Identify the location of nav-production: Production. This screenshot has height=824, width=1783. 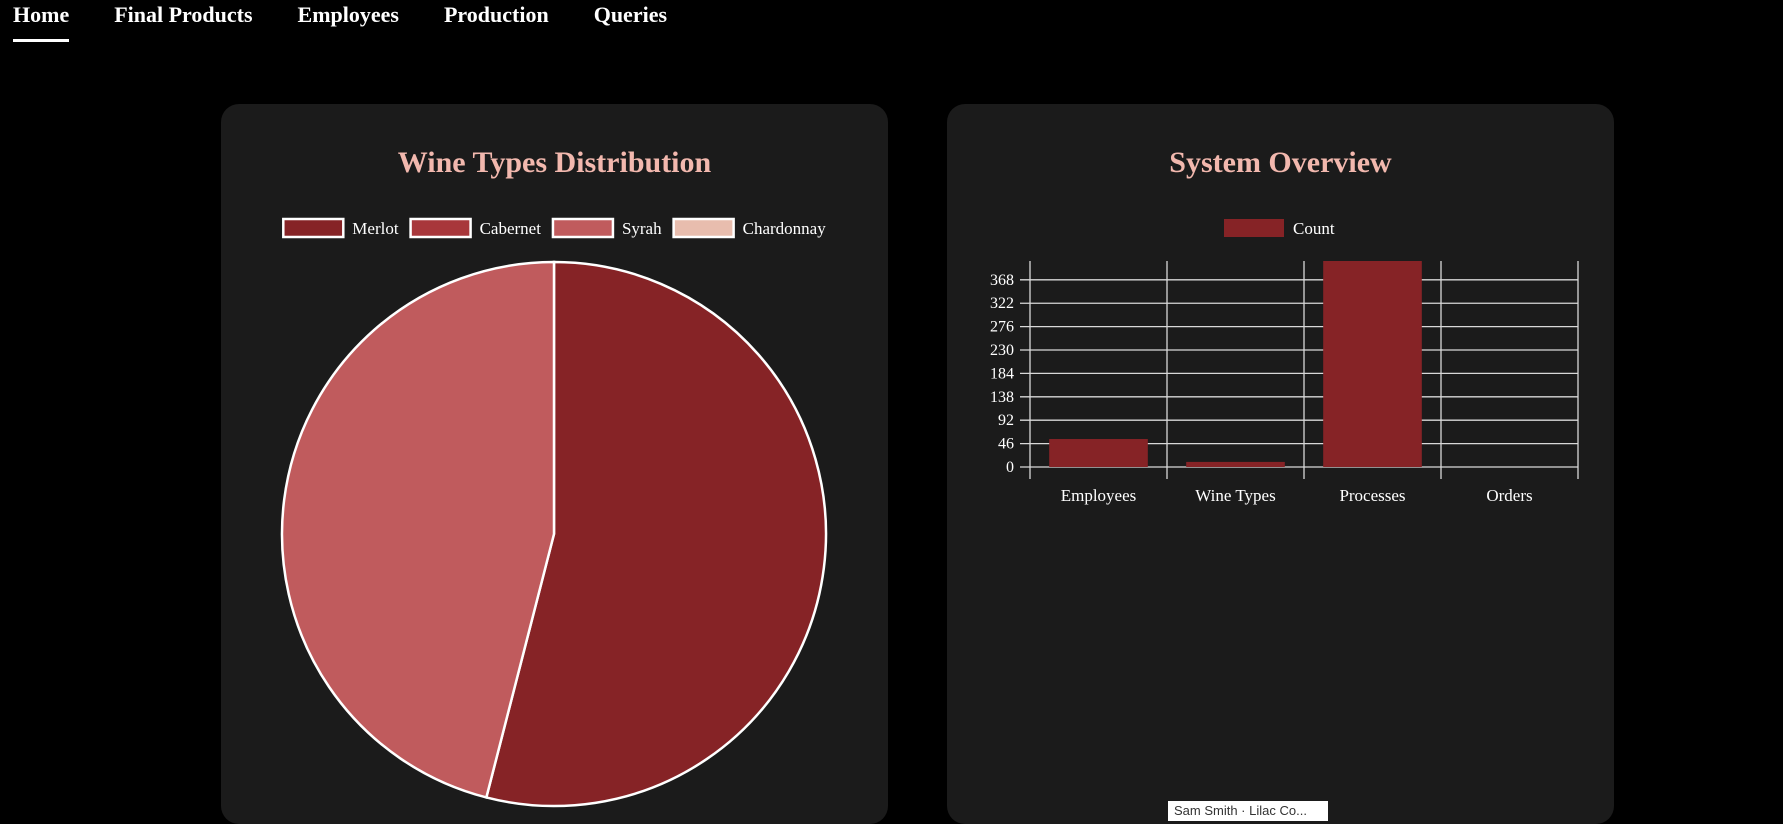
(496, 20).